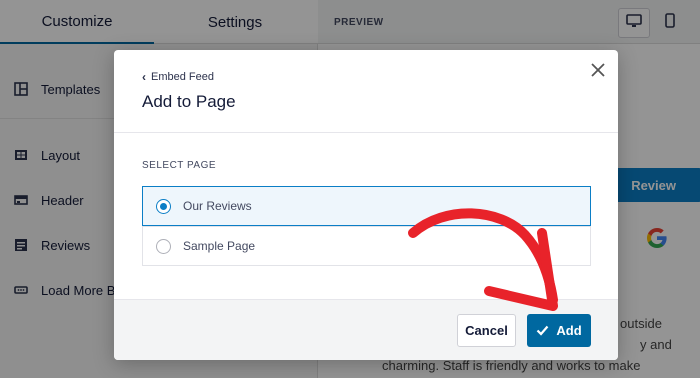 Image resolution: width=700 pixels, height=378 pixels. Describe the element at coordinates (182, 77) in the screenshot. I see `back-link-label: Embed Feed` at that location.